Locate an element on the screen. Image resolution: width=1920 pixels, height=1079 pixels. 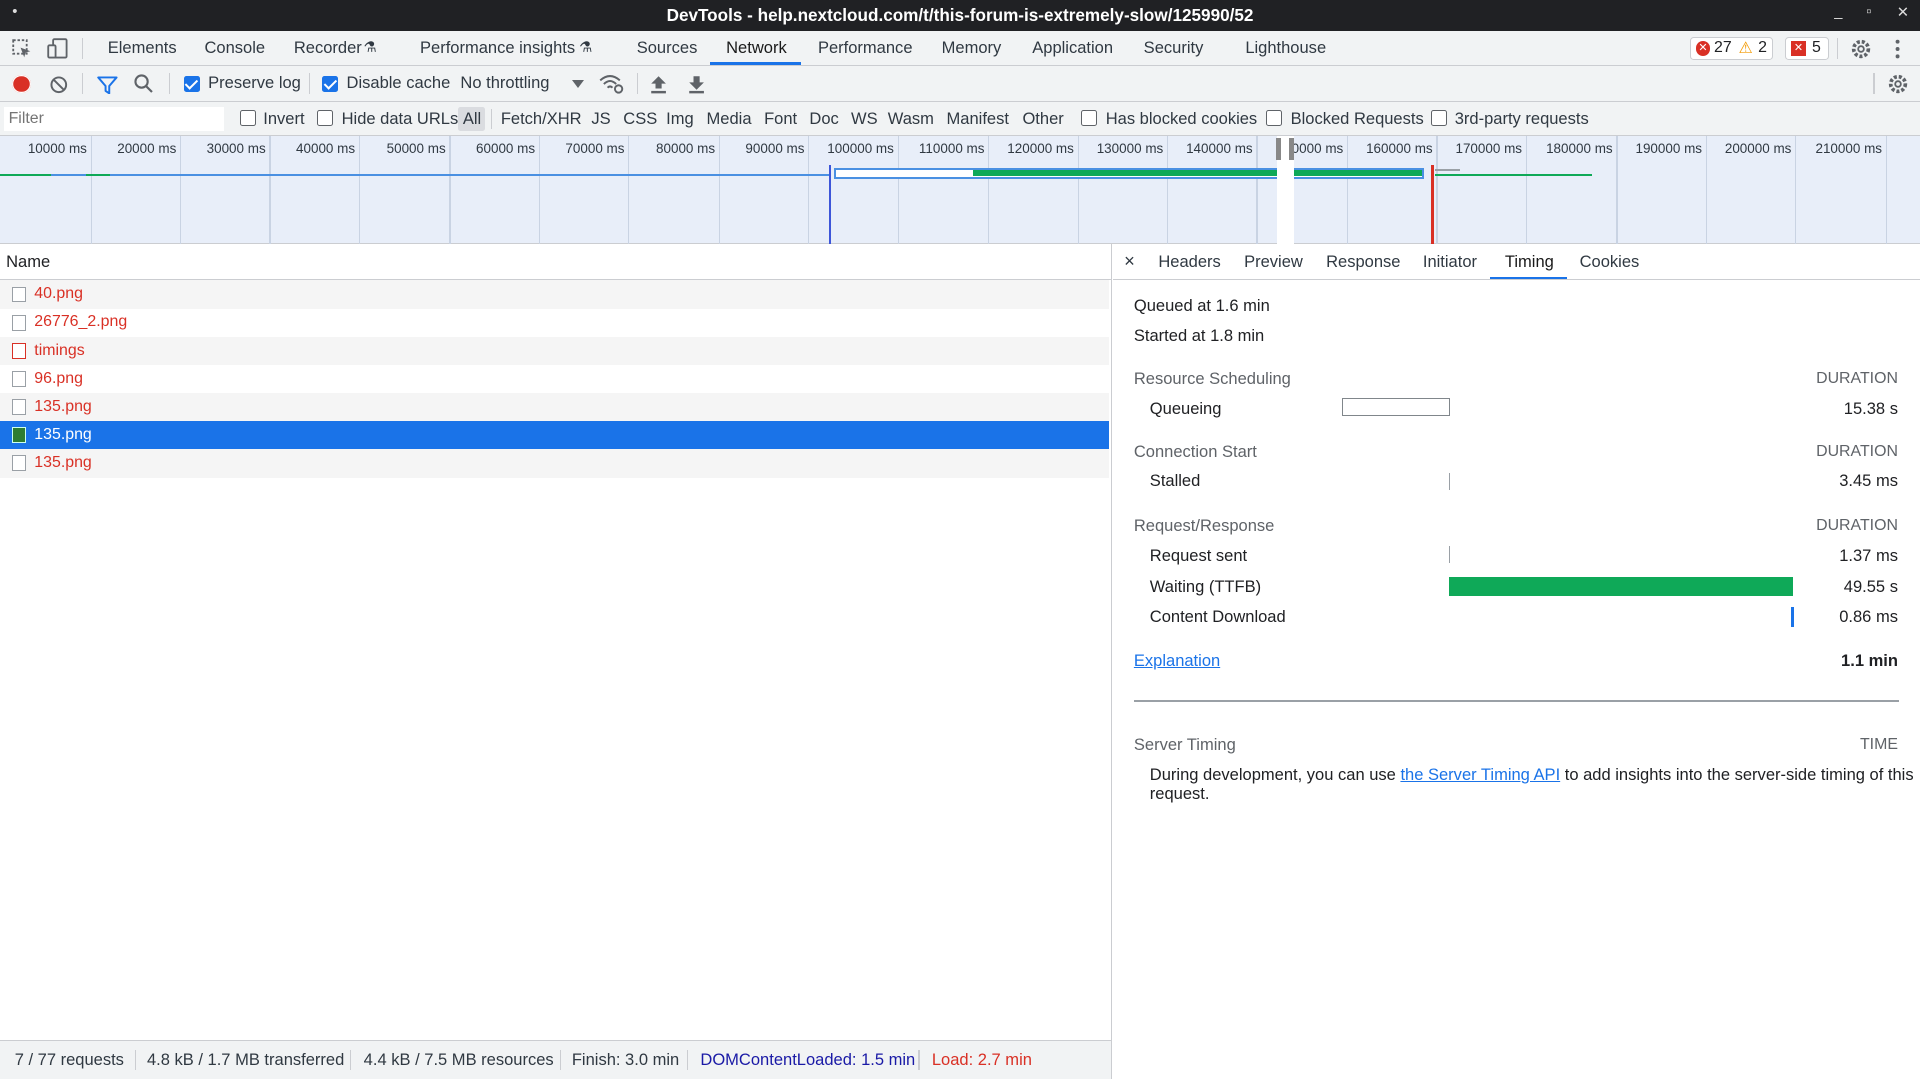
request-row: timings is located at coordinates (555, 350).